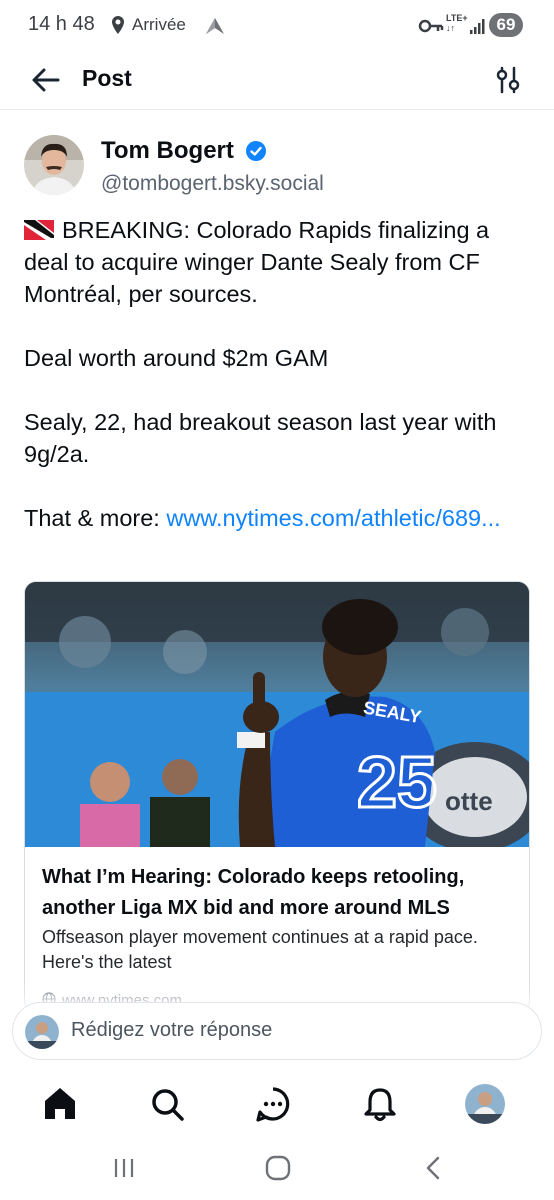  I want to click on location-pin-icon, so click(118, 25).